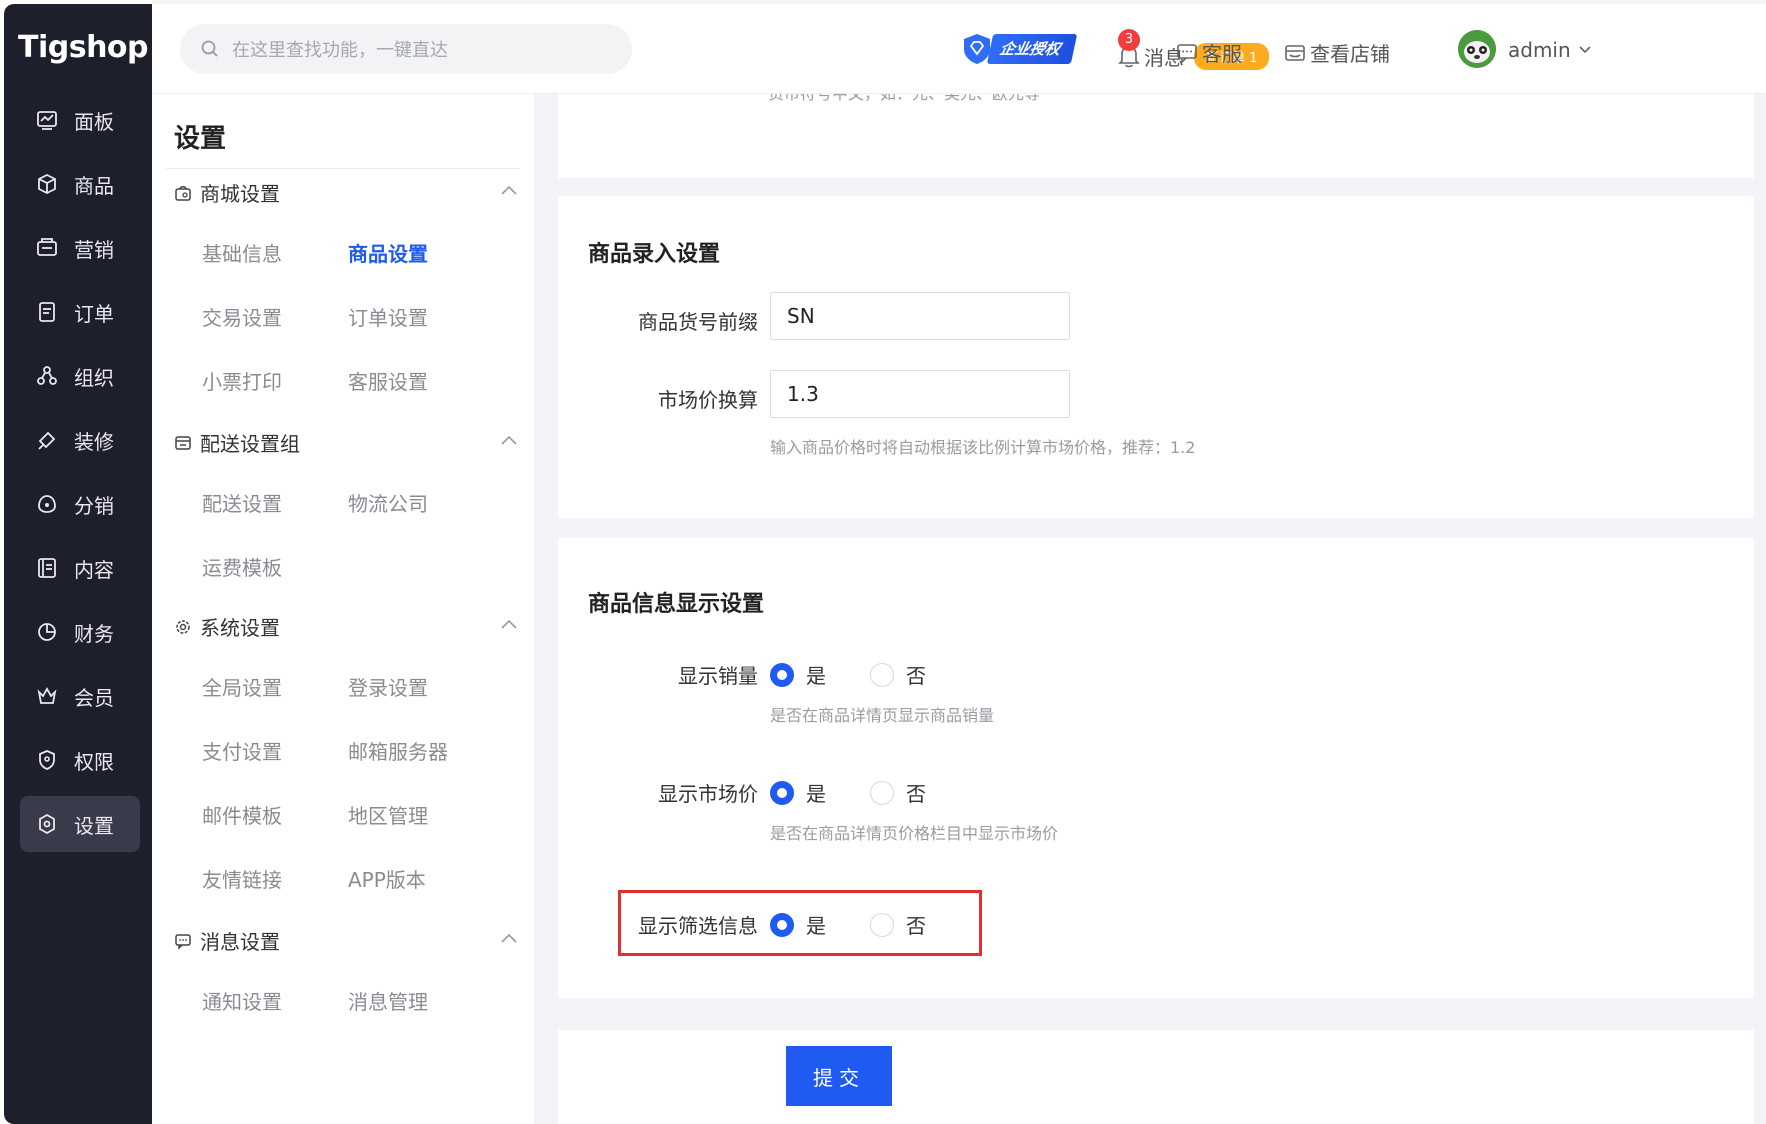 This screenshot has height=1124, width=1766. What do you see at coordinates (242, 502) in the screenshot?
I see `menu-item-delivery-settings: 配送设置` at bounding box center [242, 502].